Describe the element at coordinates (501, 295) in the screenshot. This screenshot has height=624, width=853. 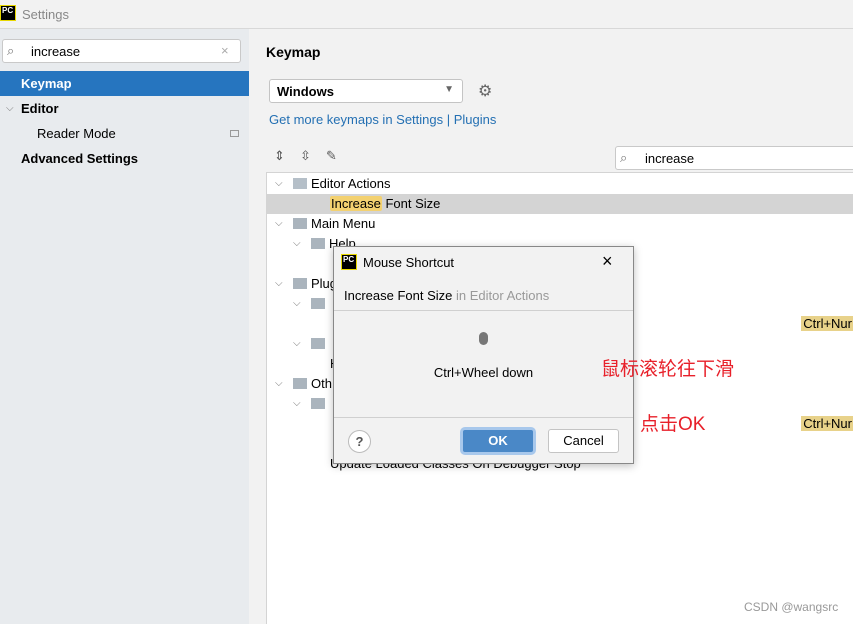
I see `action-context: in Editor Actions` at that location.